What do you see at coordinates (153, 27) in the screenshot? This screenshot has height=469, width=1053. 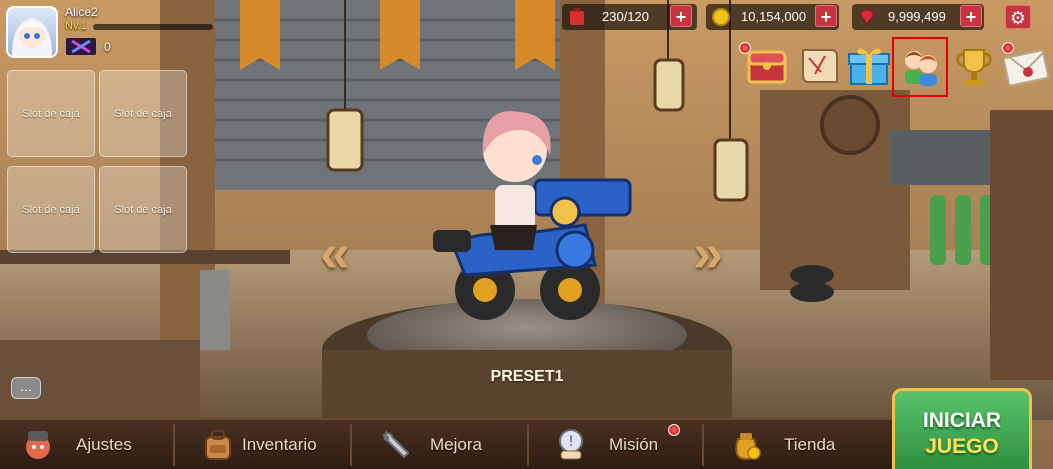 I see `xp-bar` at bounding box center [153, 27].